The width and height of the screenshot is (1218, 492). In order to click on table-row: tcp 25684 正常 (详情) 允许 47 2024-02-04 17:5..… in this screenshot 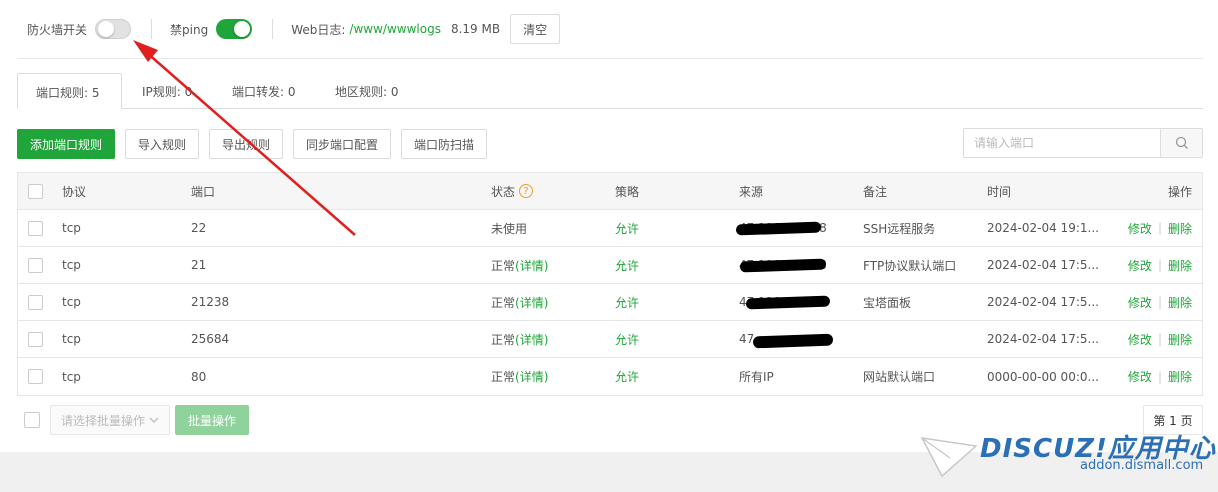, I will do `click(610, 339)`.